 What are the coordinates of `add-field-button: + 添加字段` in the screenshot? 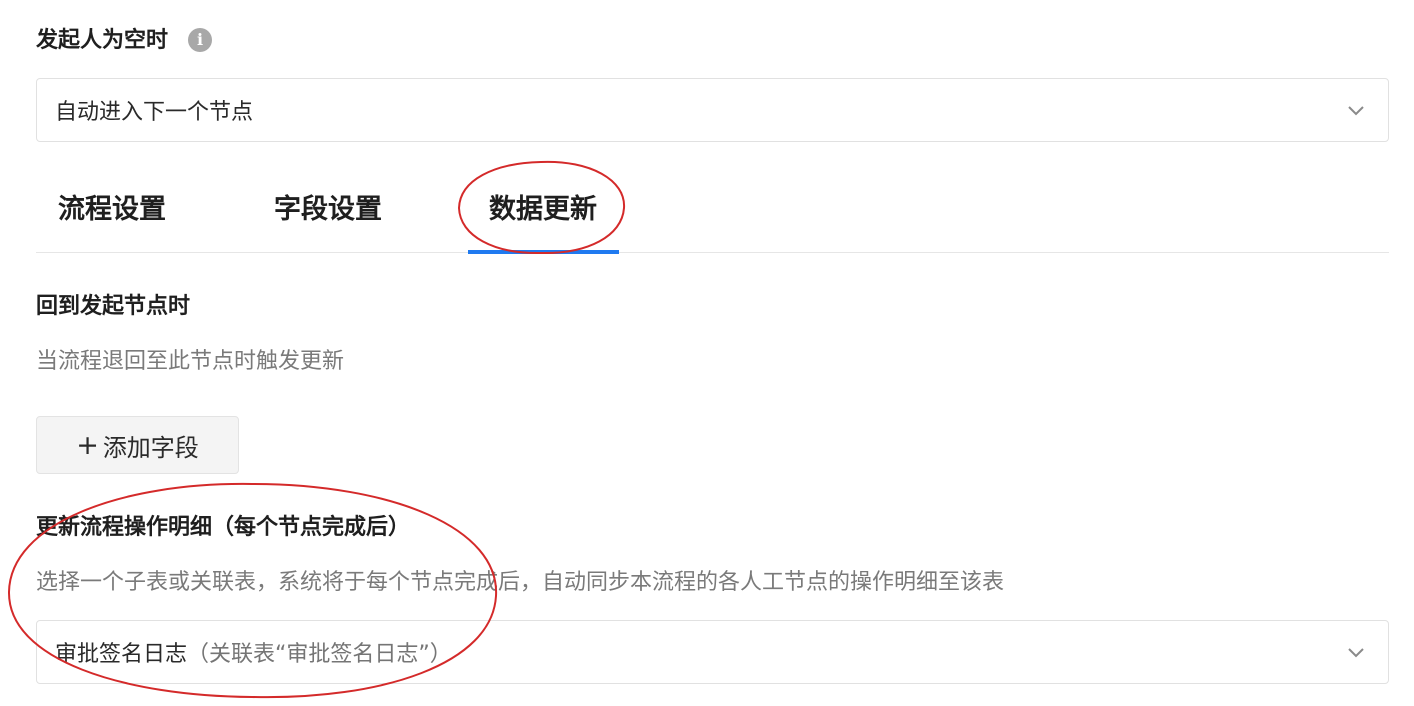 It's located at (137, 445).